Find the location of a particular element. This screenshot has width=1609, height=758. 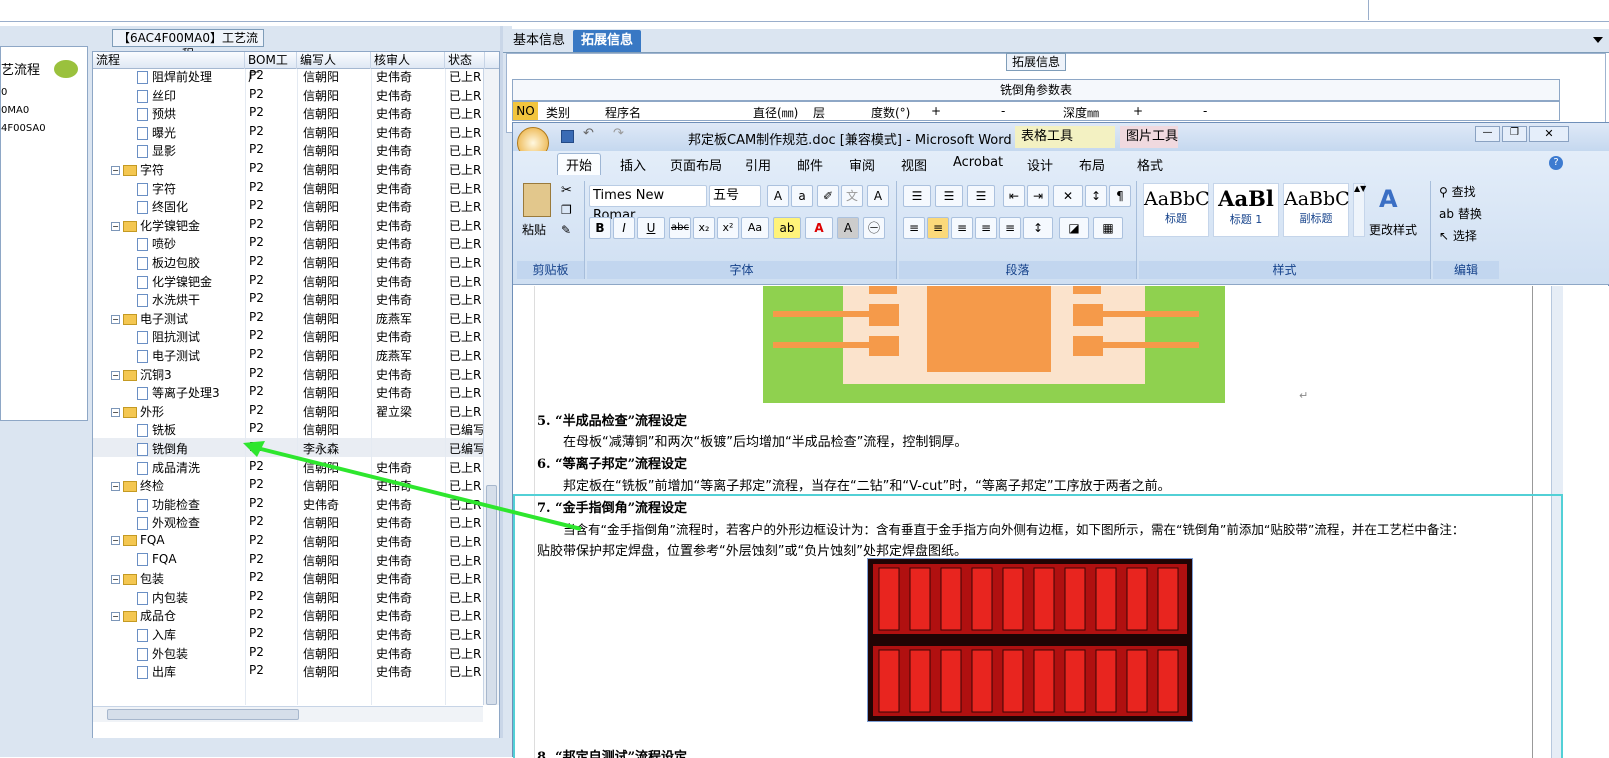

horizontal-scrollbar is located at coordinates (288, 714).